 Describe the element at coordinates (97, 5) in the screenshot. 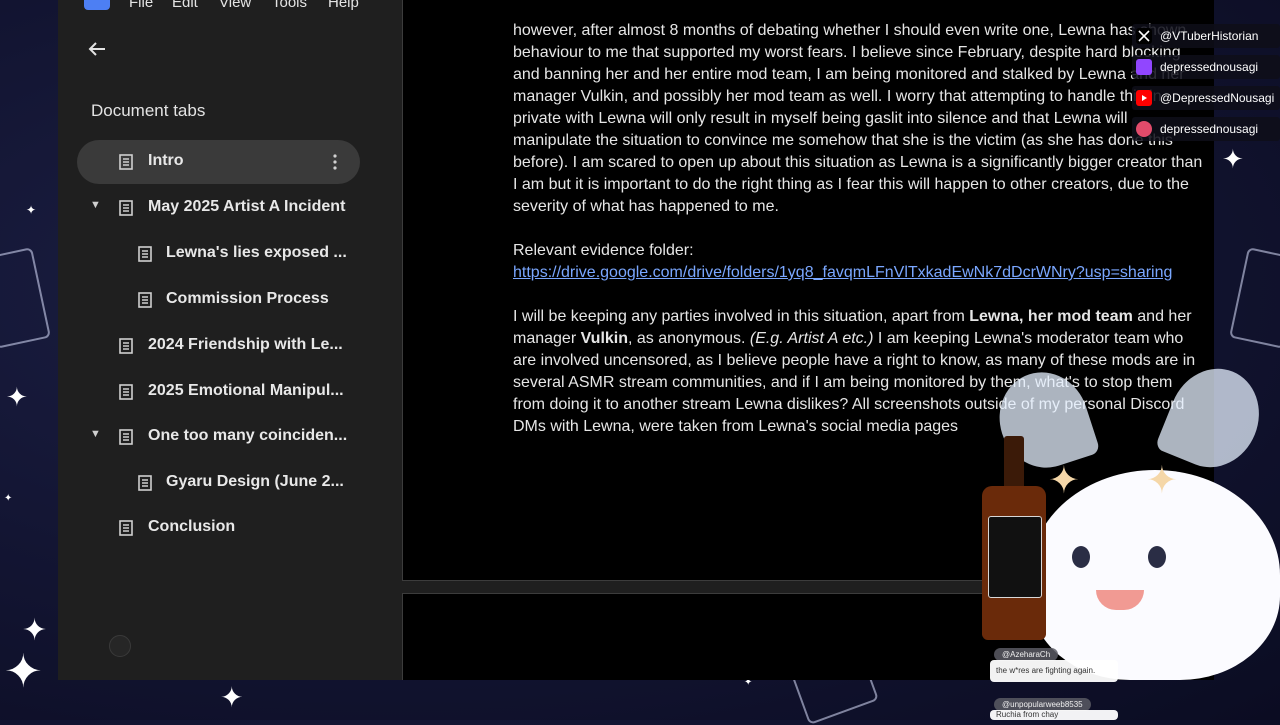

I see `docs-logo-icon` at that location.